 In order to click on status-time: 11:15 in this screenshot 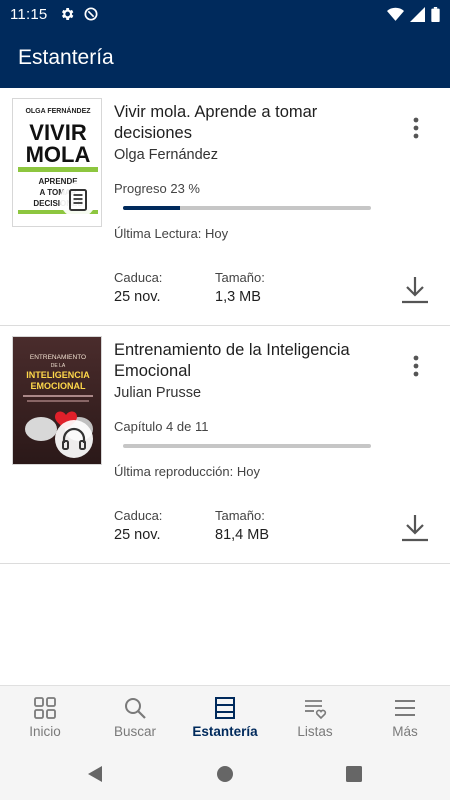, I will do `click(29, 14)`.